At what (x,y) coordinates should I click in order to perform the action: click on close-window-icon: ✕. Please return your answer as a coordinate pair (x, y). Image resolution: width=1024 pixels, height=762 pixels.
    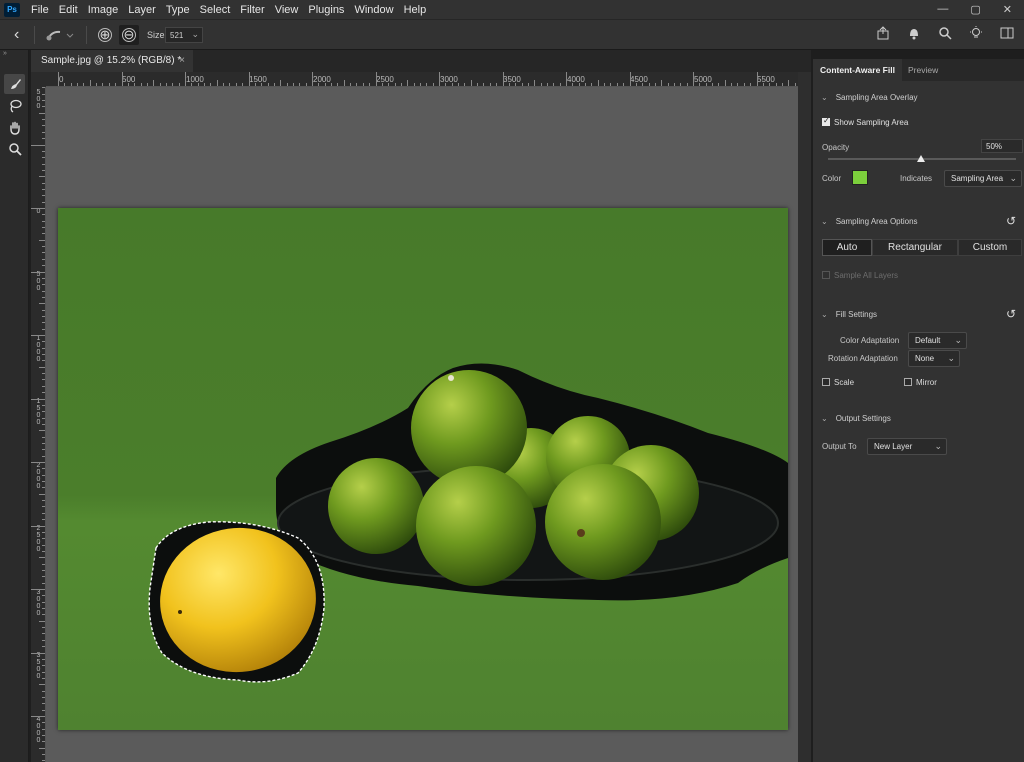
    Looking at the image, I should click on (1007, 9).